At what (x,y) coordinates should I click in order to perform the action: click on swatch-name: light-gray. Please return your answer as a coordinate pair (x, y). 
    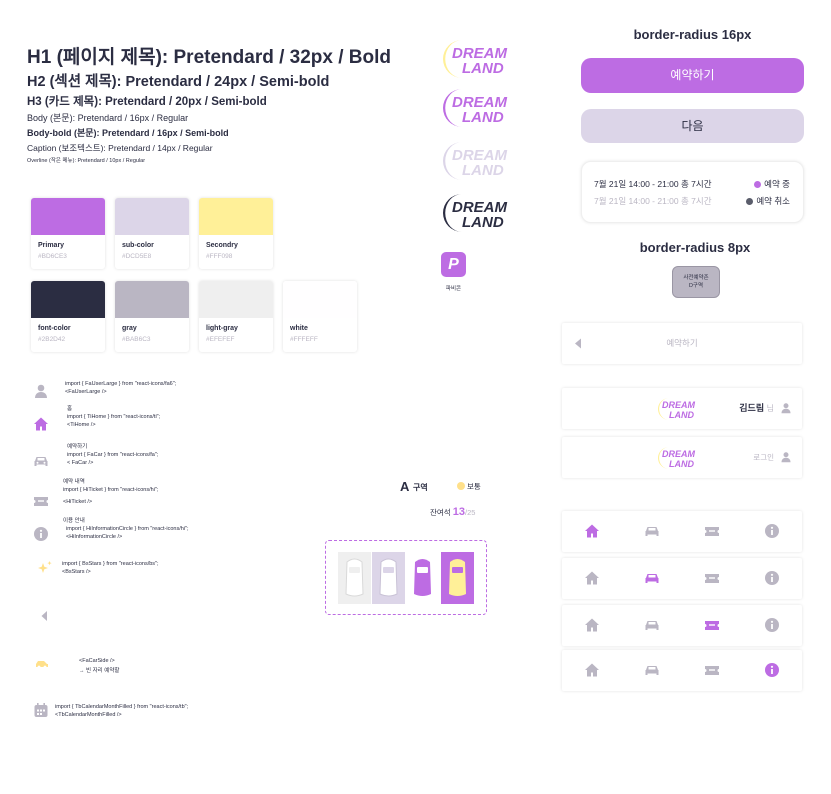
    Looking at the image, I should click on (222, 328).